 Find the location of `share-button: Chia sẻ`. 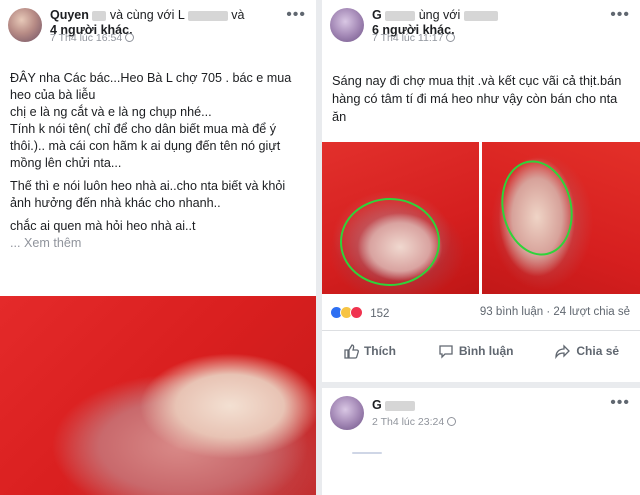

share-button: Chia sẻ is located at coordinates (587, 351).